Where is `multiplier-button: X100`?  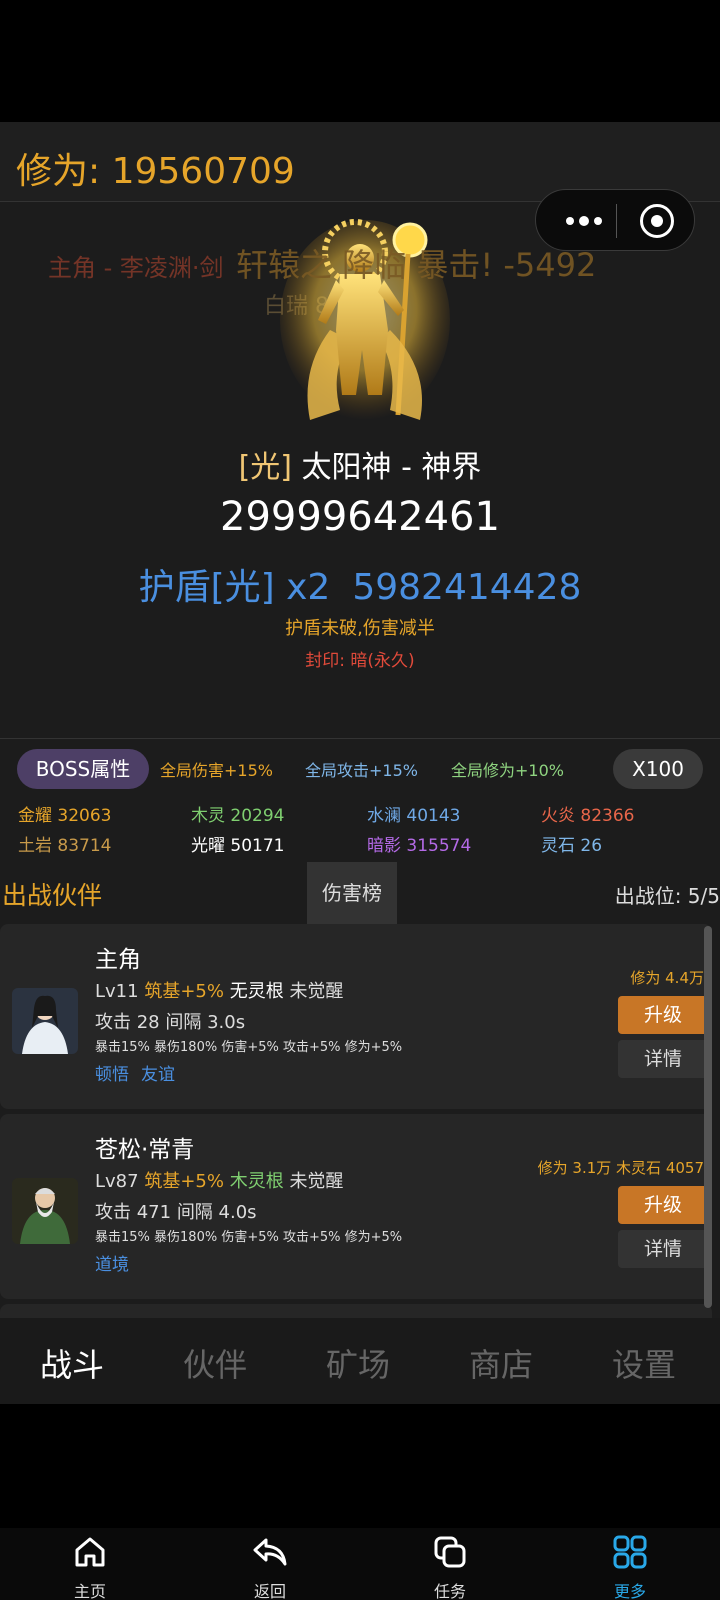
multiplier-button: X100 is located at coordinates (658, 769).